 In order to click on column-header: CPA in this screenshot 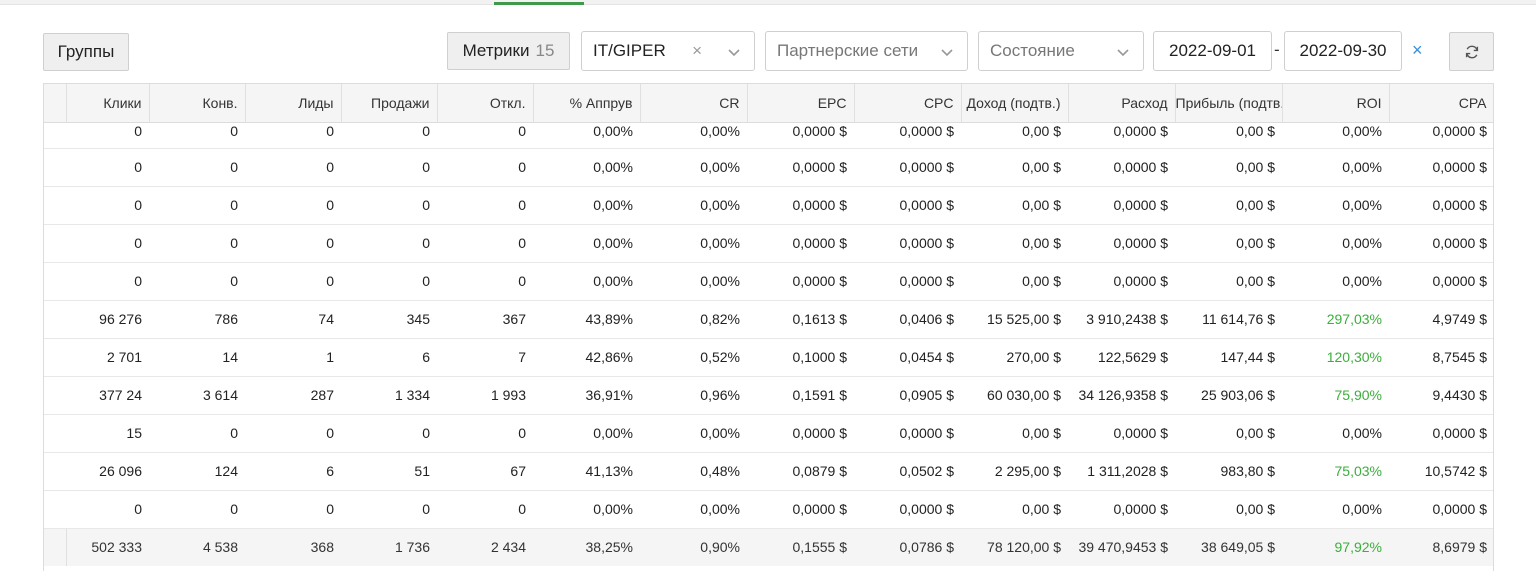, I will do `click(1441, 103)`.